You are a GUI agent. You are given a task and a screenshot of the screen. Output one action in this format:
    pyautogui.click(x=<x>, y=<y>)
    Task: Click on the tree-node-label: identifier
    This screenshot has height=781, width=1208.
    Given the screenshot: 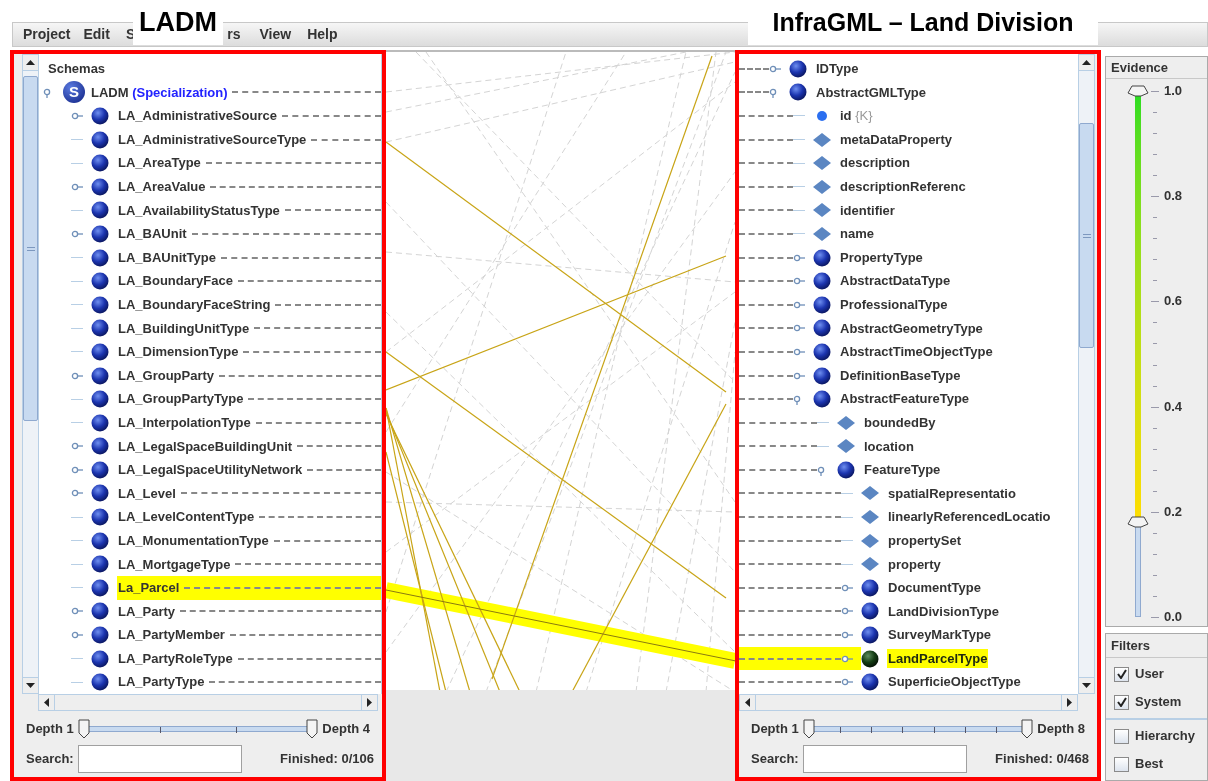 What is the action you would take?
    pyautogui.click(x=867, y=210)
    